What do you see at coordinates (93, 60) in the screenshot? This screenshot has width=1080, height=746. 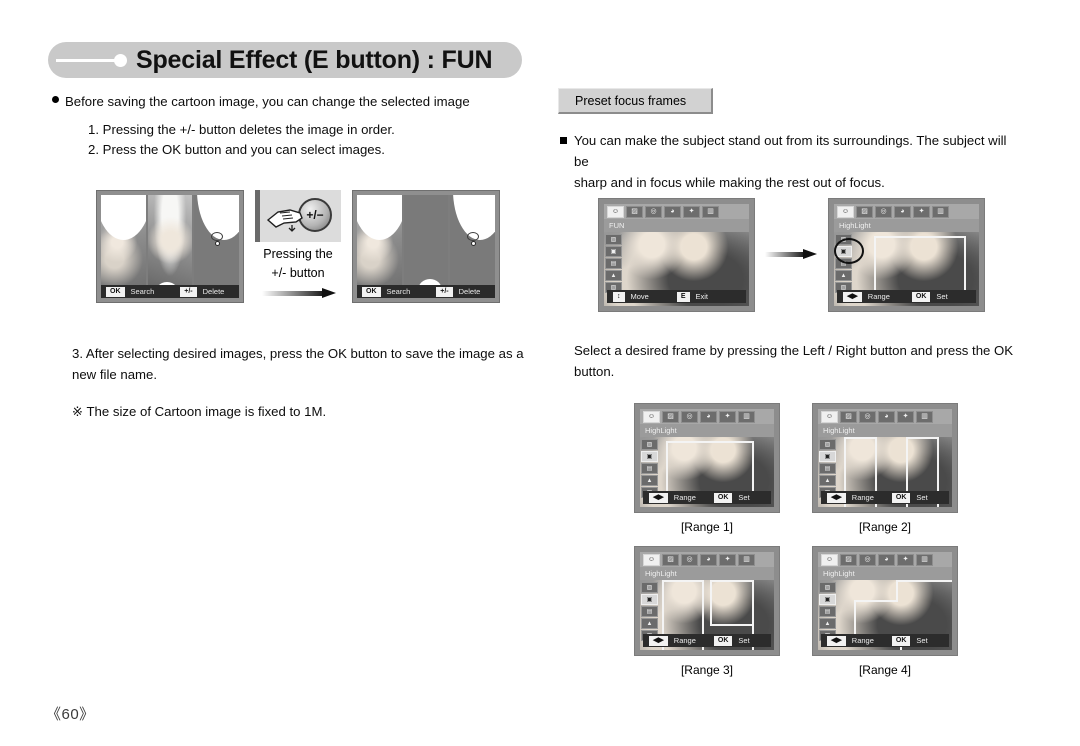 I see `lollipop-decoration-icon` at bounding box center [93, 60].